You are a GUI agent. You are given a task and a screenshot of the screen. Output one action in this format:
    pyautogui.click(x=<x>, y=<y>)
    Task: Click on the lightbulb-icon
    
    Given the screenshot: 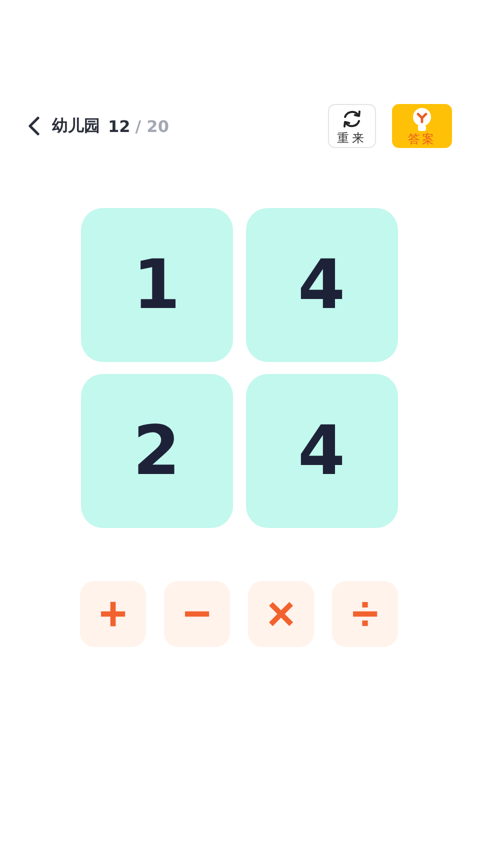 What is the action you would take?
    pyautogui.click(x=422, y=119)
    